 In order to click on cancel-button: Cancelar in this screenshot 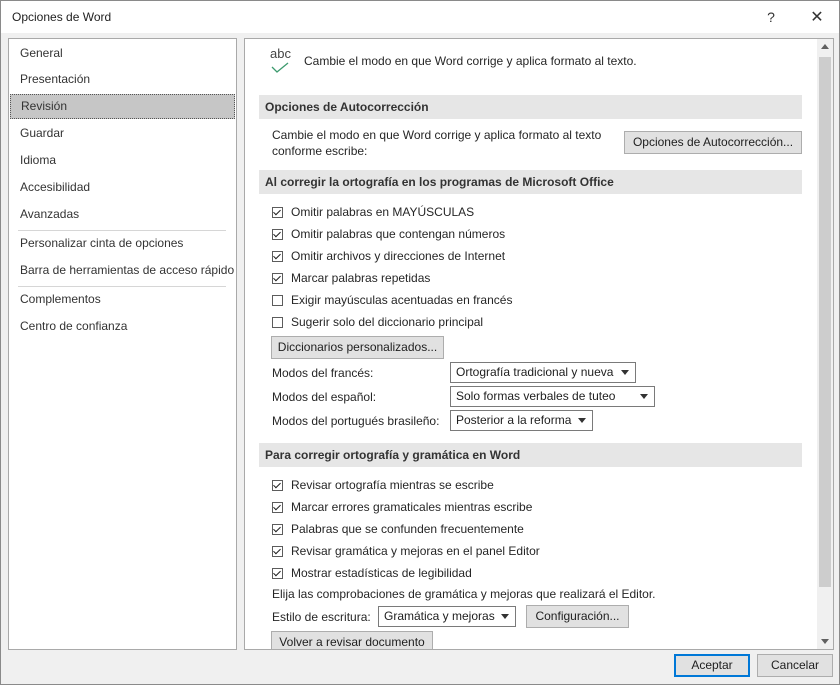, I will do `click(795, 665)`.